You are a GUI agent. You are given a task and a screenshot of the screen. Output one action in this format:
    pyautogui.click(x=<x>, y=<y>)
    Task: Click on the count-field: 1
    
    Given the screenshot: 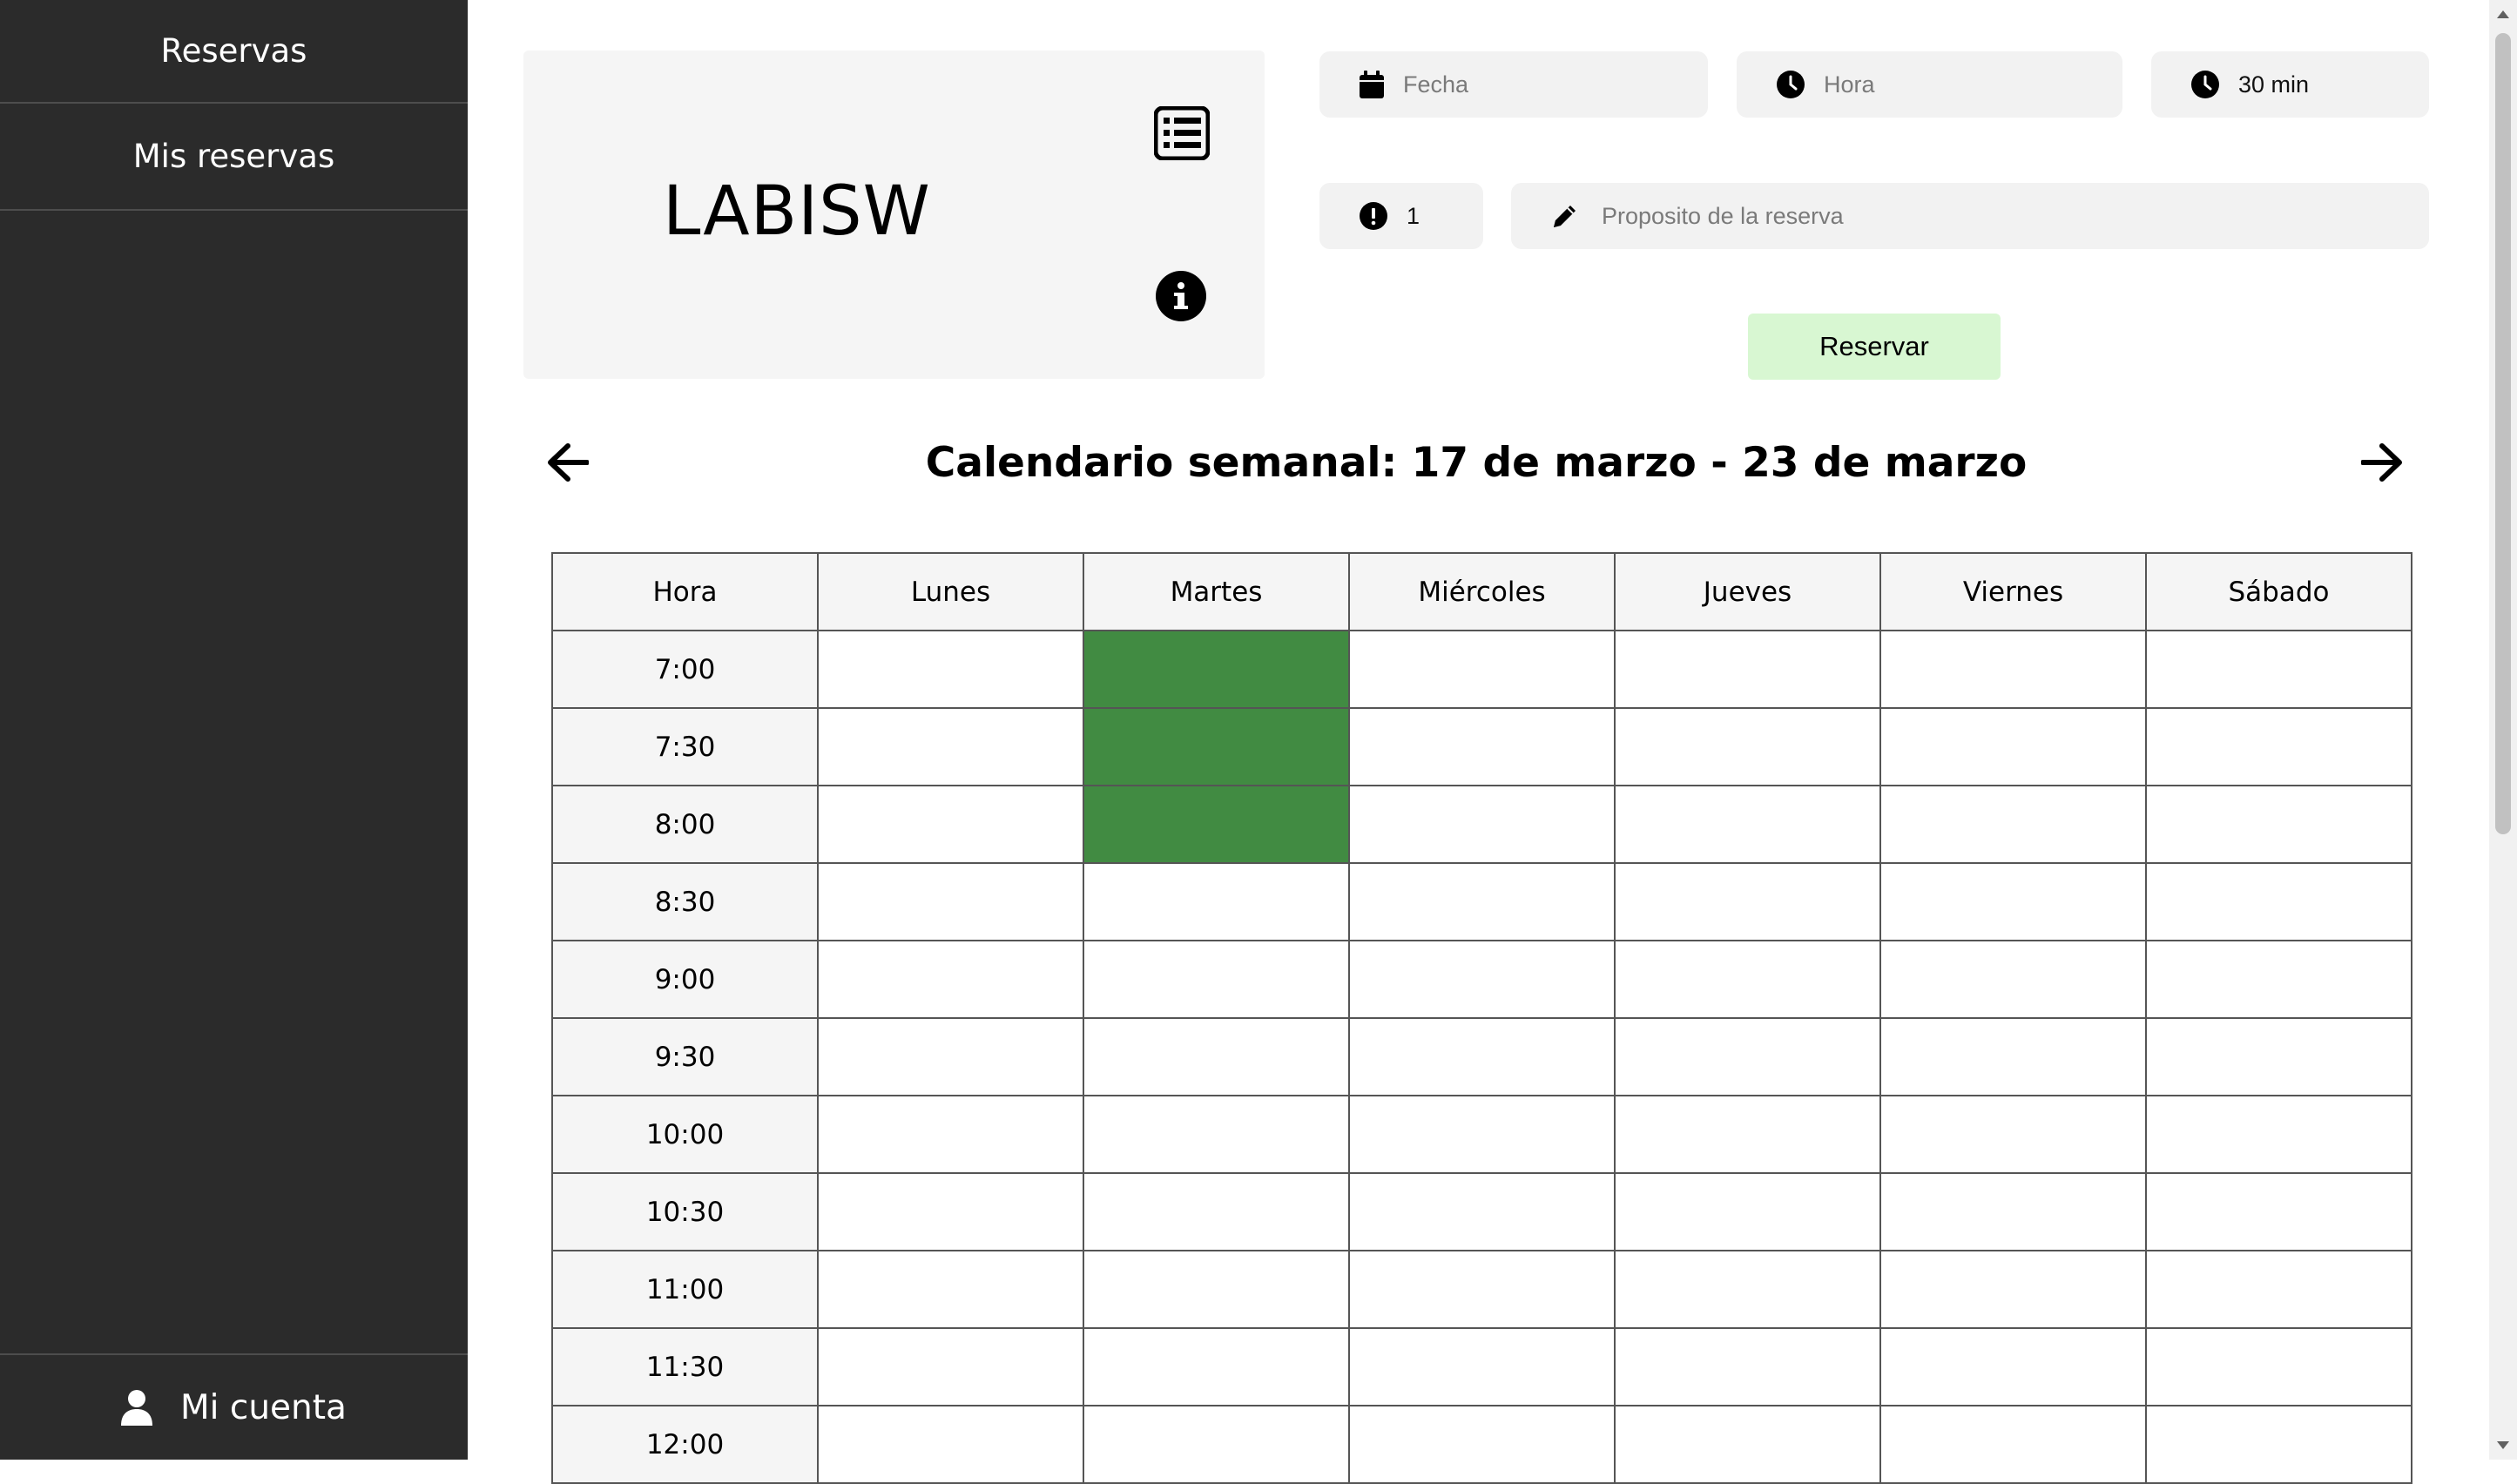 What is the action you would take?
    pyautogui.click(x=1401, y=216)
    